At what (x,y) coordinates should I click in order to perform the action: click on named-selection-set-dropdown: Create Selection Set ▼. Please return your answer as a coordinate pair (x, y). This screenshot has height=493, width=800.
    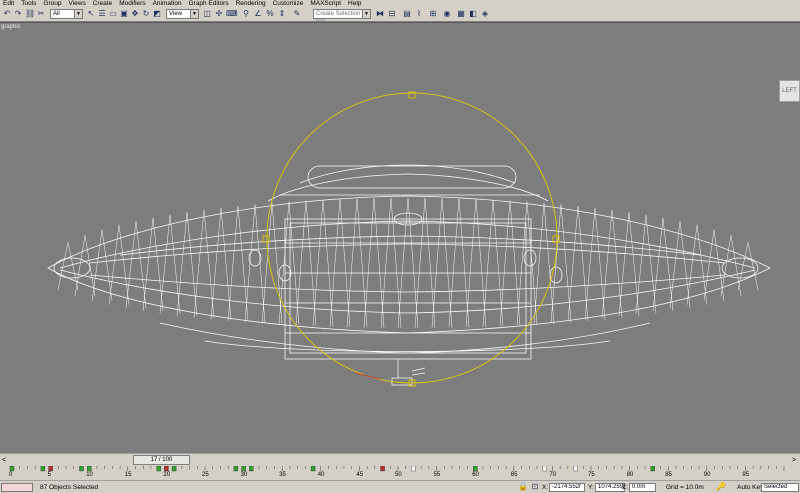
    Looking at the image, I should click on (342, 17).